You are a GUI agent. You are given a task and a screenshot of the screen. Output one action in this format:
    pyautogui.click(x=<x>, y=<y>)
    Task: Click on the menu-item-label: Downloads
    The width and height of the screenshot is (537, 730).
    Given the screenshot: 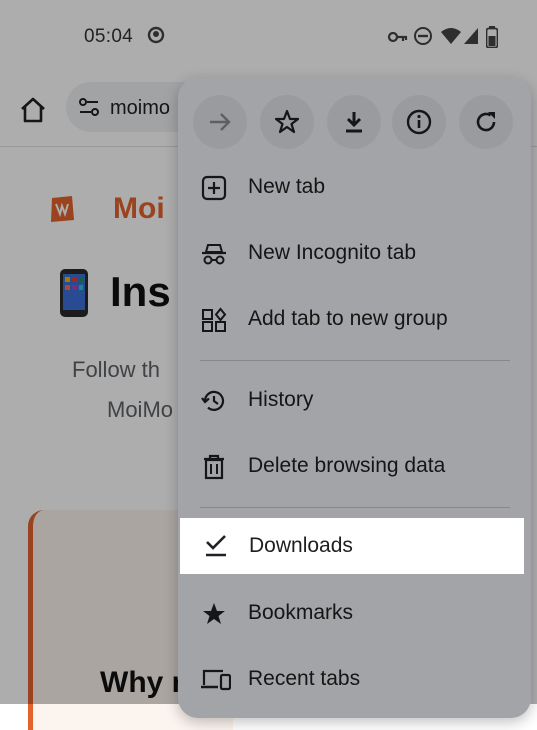 What is the action you would take?
    pyautogui.click(x=301, y=545)
    